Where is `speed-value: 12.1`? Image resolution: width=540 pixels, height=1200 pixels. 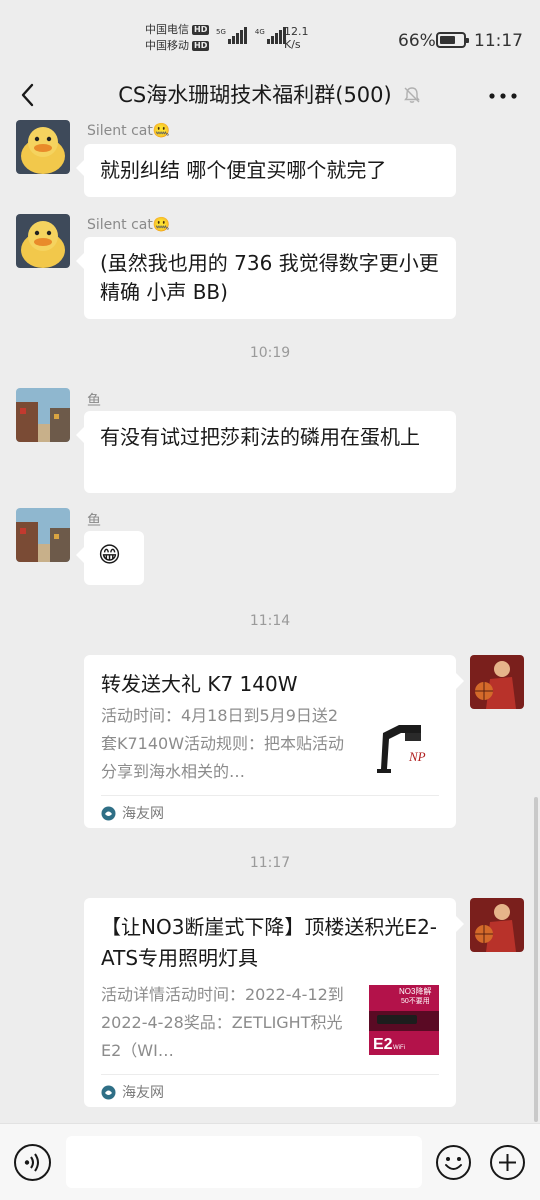
speed-value: 12.1 is located at coordinates (296, 31).